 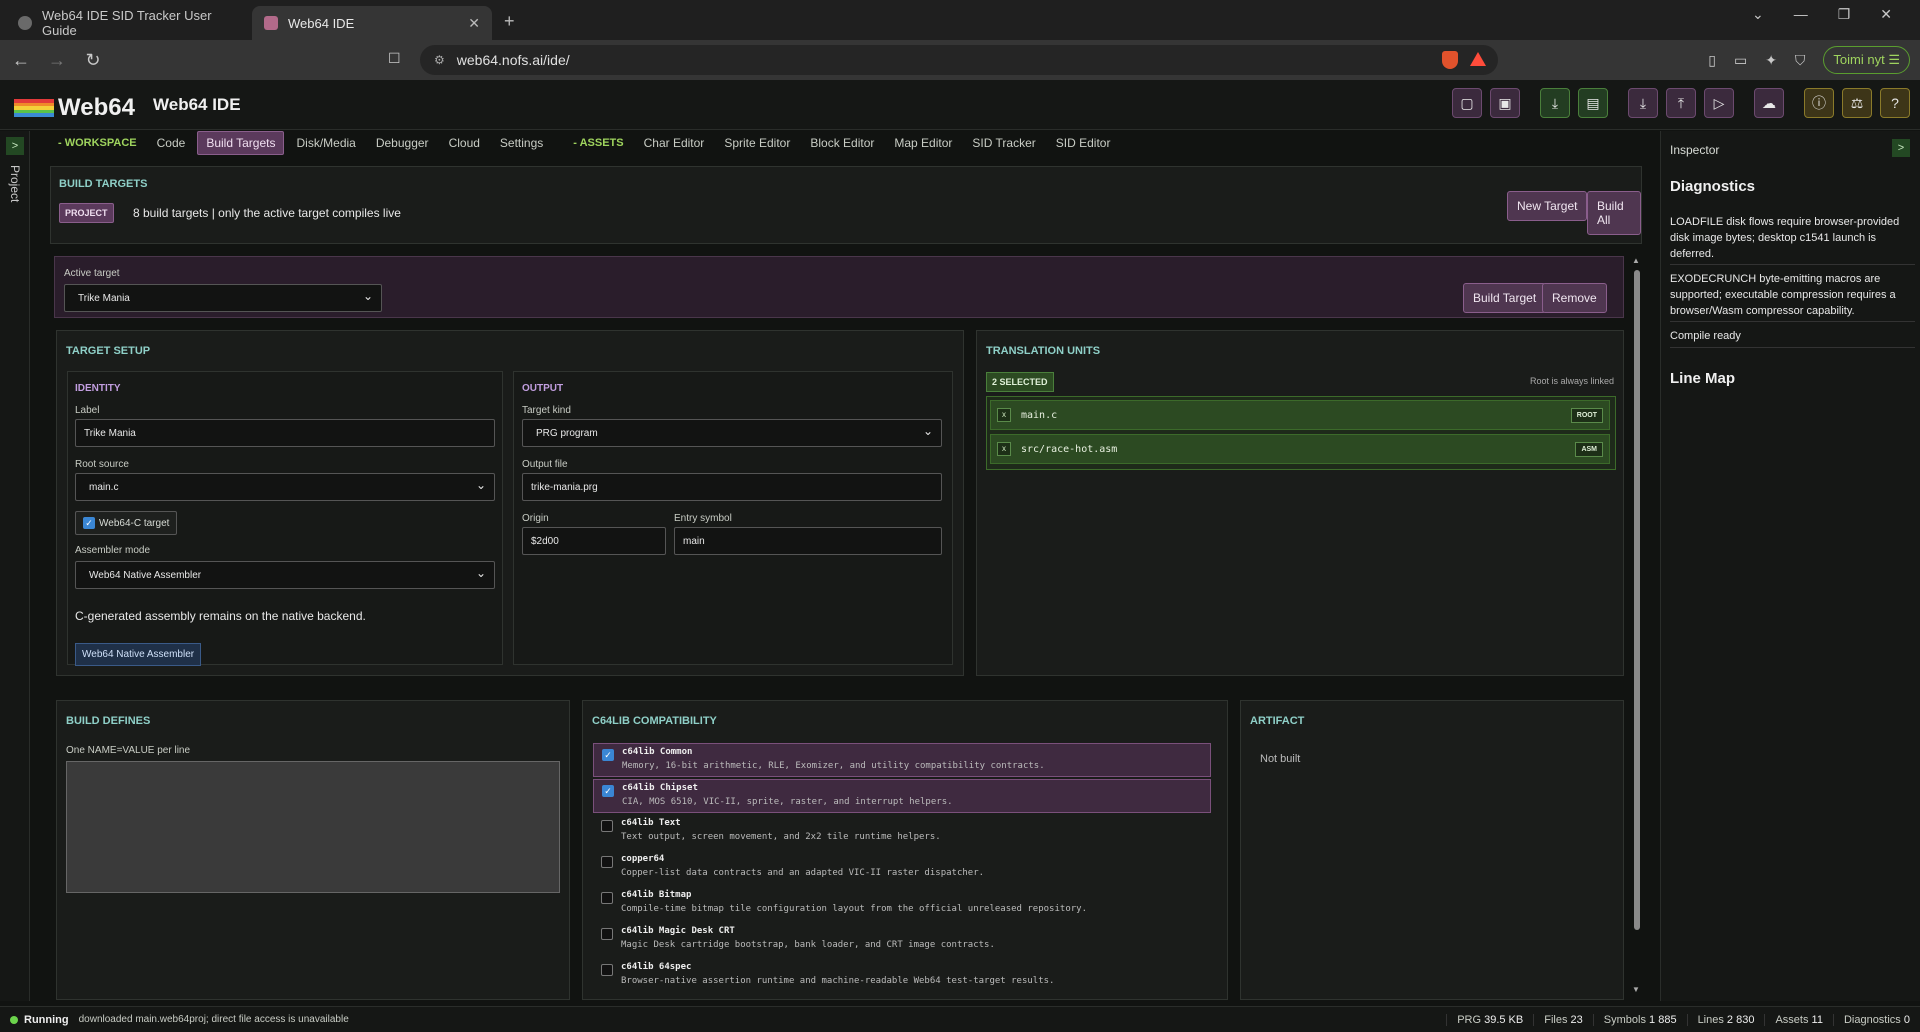 I want to click on scroll-up-icon: ▲, so click(x=1636, y=260).